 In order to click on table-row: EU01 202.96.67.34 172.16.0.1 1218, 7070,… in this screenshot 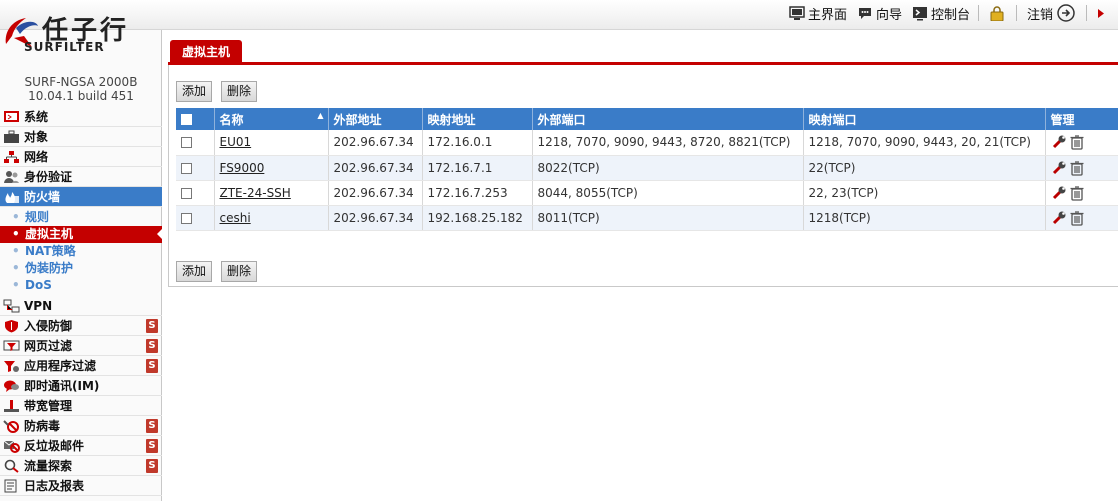, I will do `click(647, 143)`.